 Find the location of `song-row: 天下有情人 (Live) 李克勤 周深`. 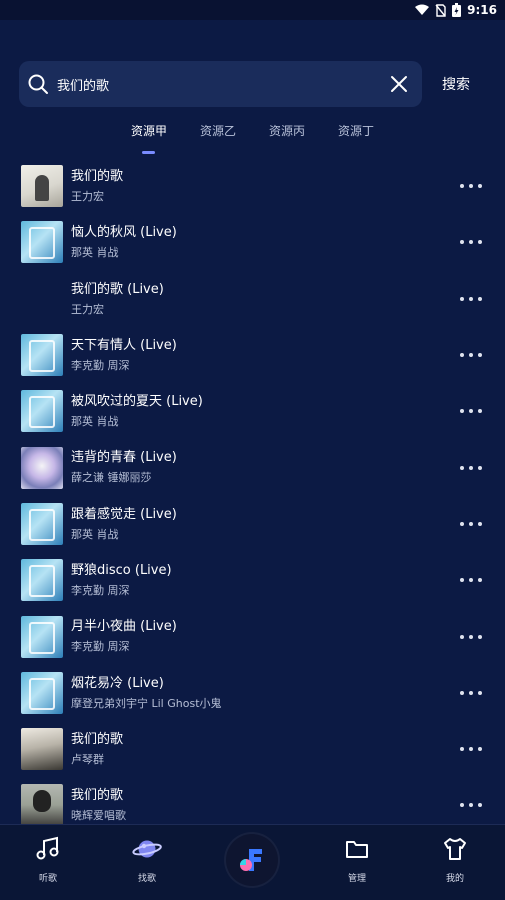

song-row: 天下有情人 (Live) 李克勤 周深 is located at coordinates (252, 355).